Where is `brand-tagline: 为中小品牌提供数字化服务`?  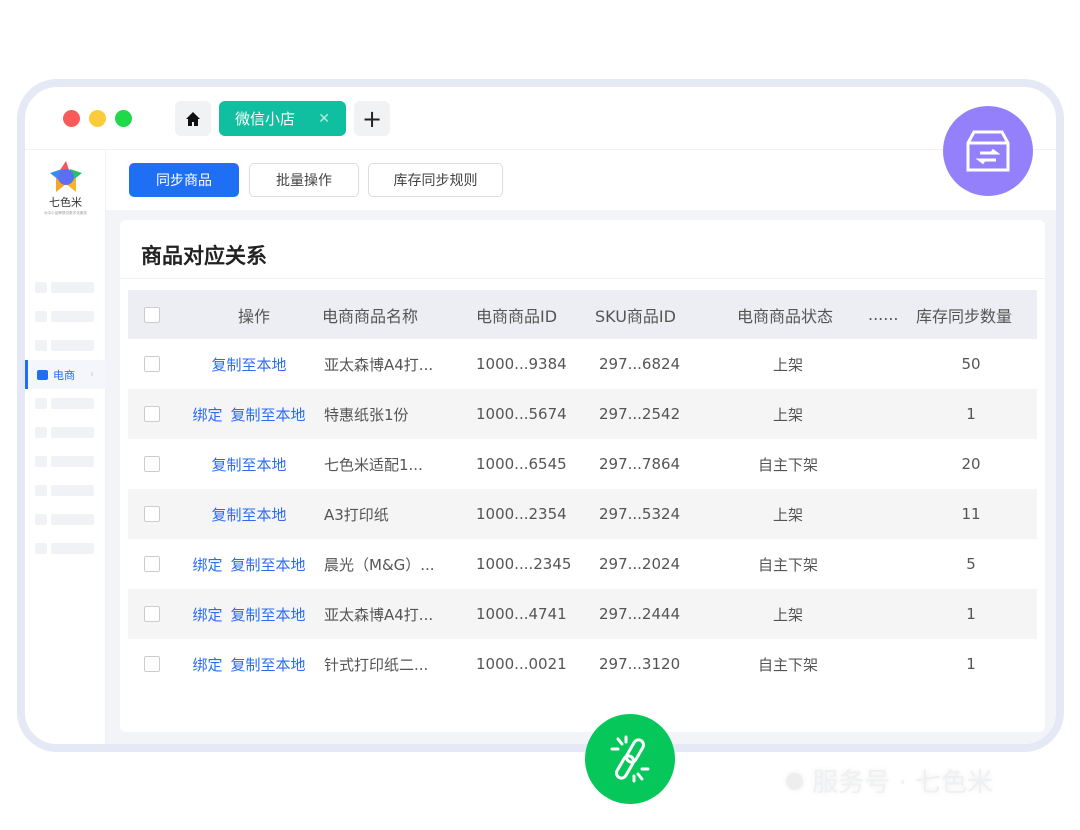 brand-tagline: 为中小品牌提供数字化服务 is located at coordinates (65, 212).